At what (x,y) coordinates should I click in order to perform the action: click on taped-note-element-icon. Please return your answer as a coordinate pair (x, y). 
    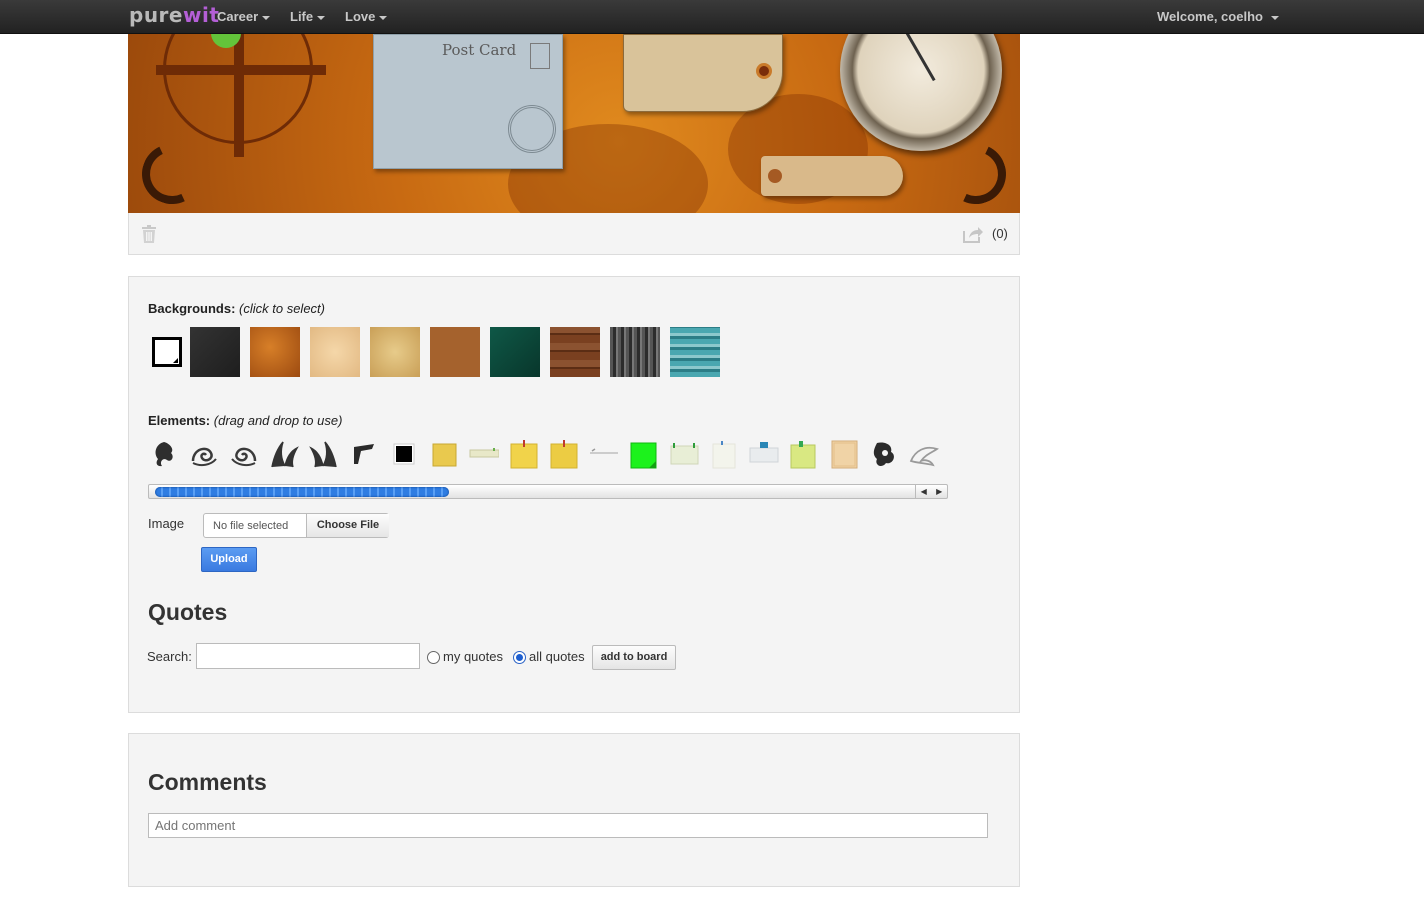
    Looking at the image, I should click on (684, 454).